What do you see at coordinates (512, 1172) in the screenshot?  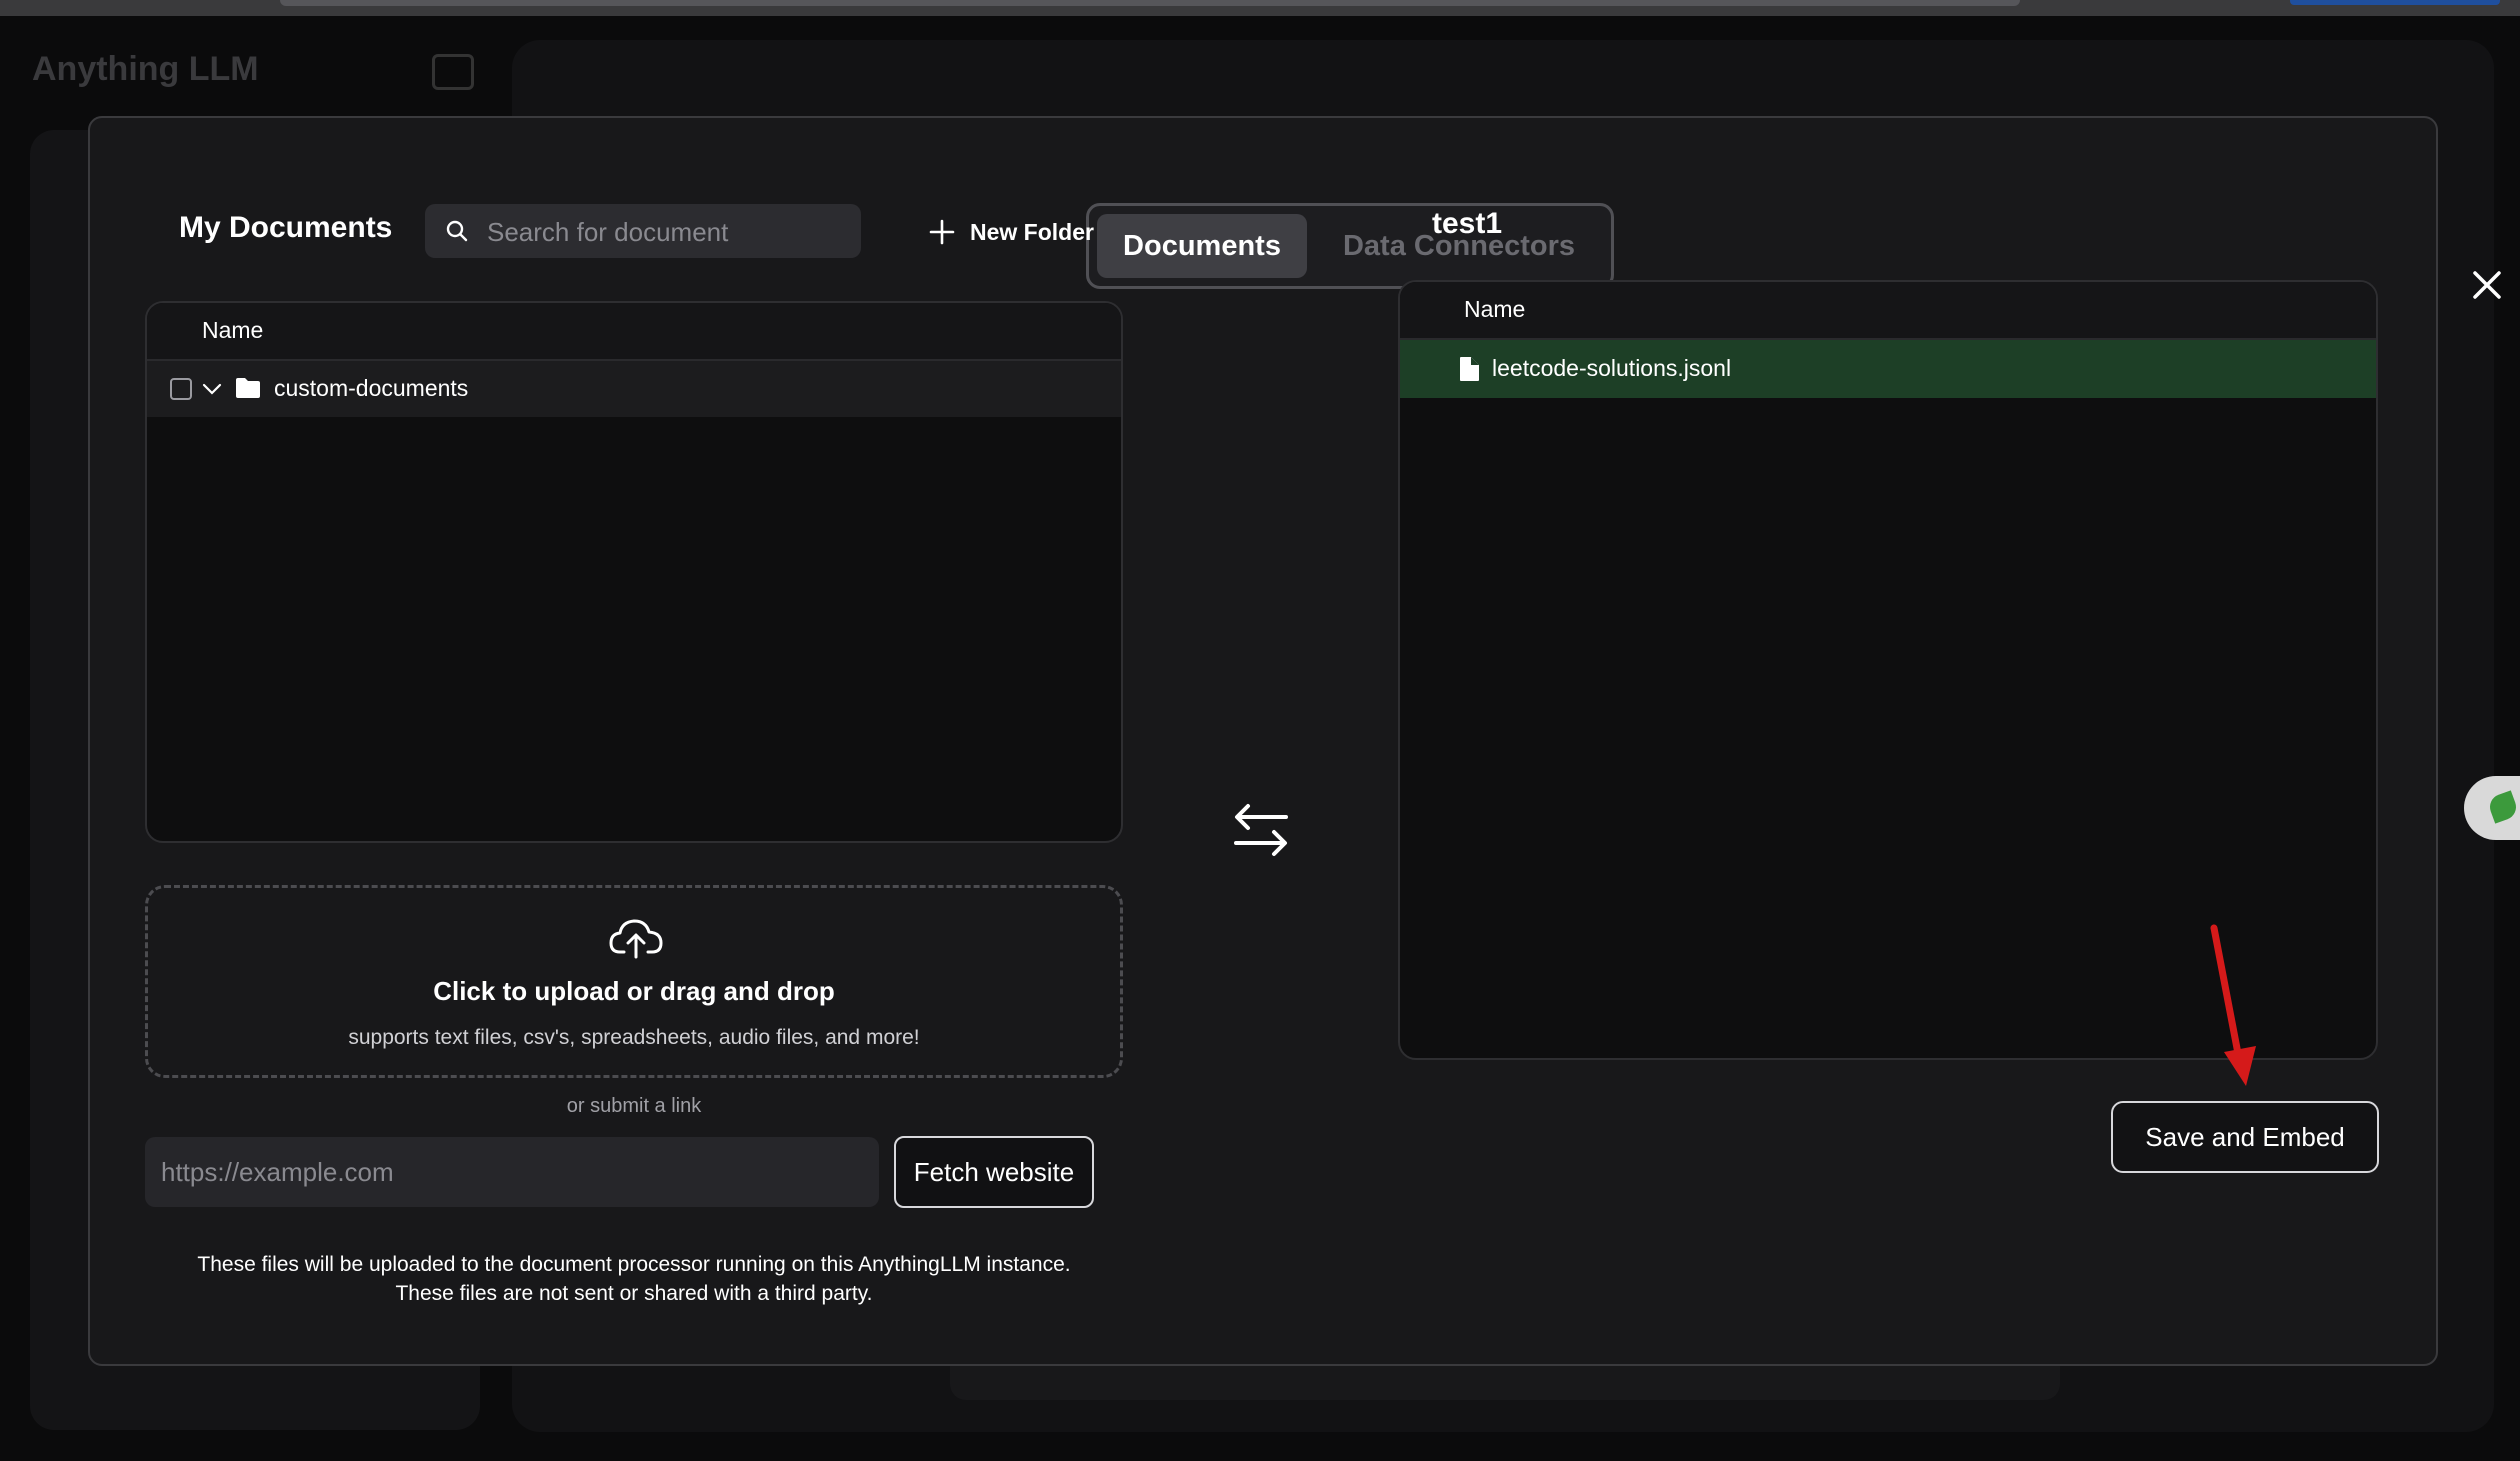 I see `url-input` at bounding box center [512, 1172].